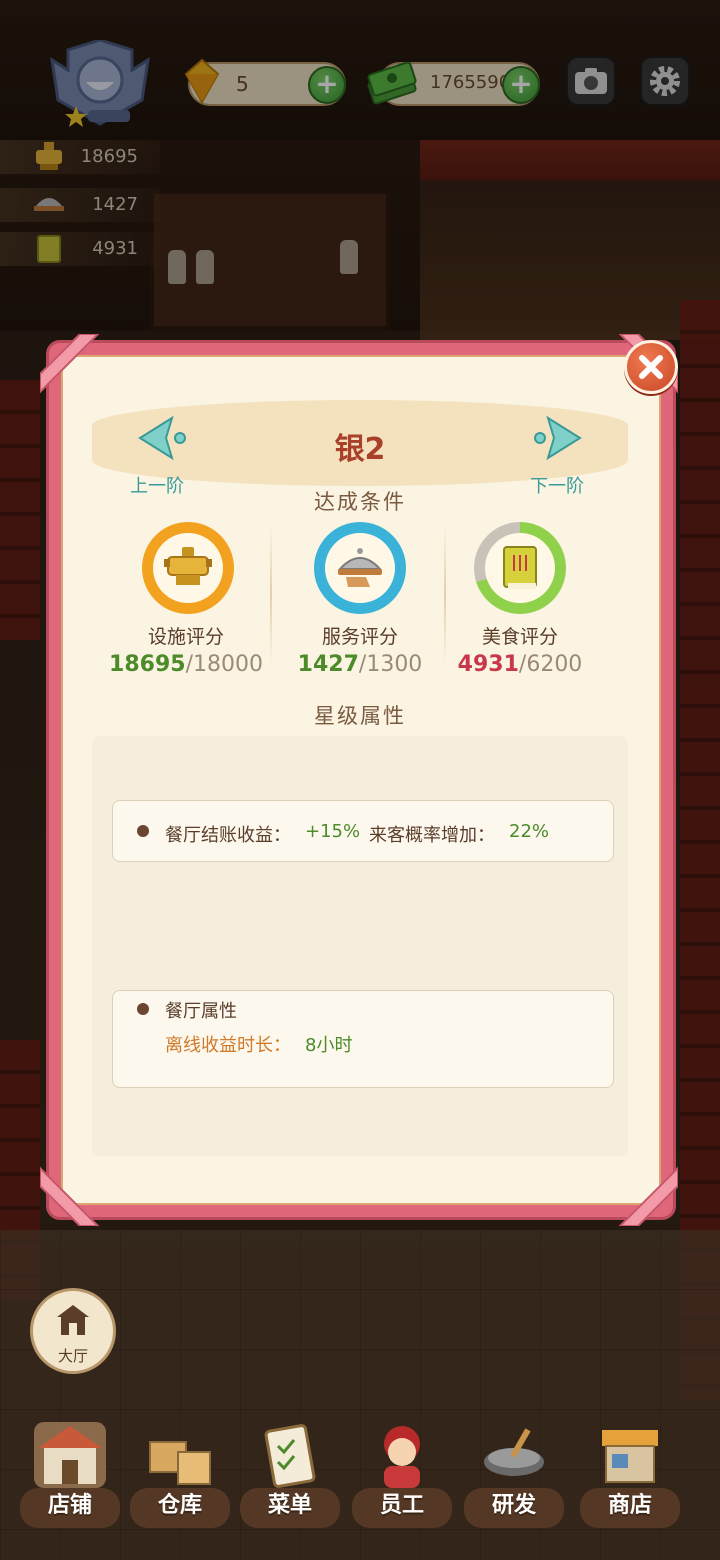 This screenshot has width=720, height=1560. Describe the element at coordinates (328, 664) in the screenshot. I see `service-score-current: 1427` at that location.